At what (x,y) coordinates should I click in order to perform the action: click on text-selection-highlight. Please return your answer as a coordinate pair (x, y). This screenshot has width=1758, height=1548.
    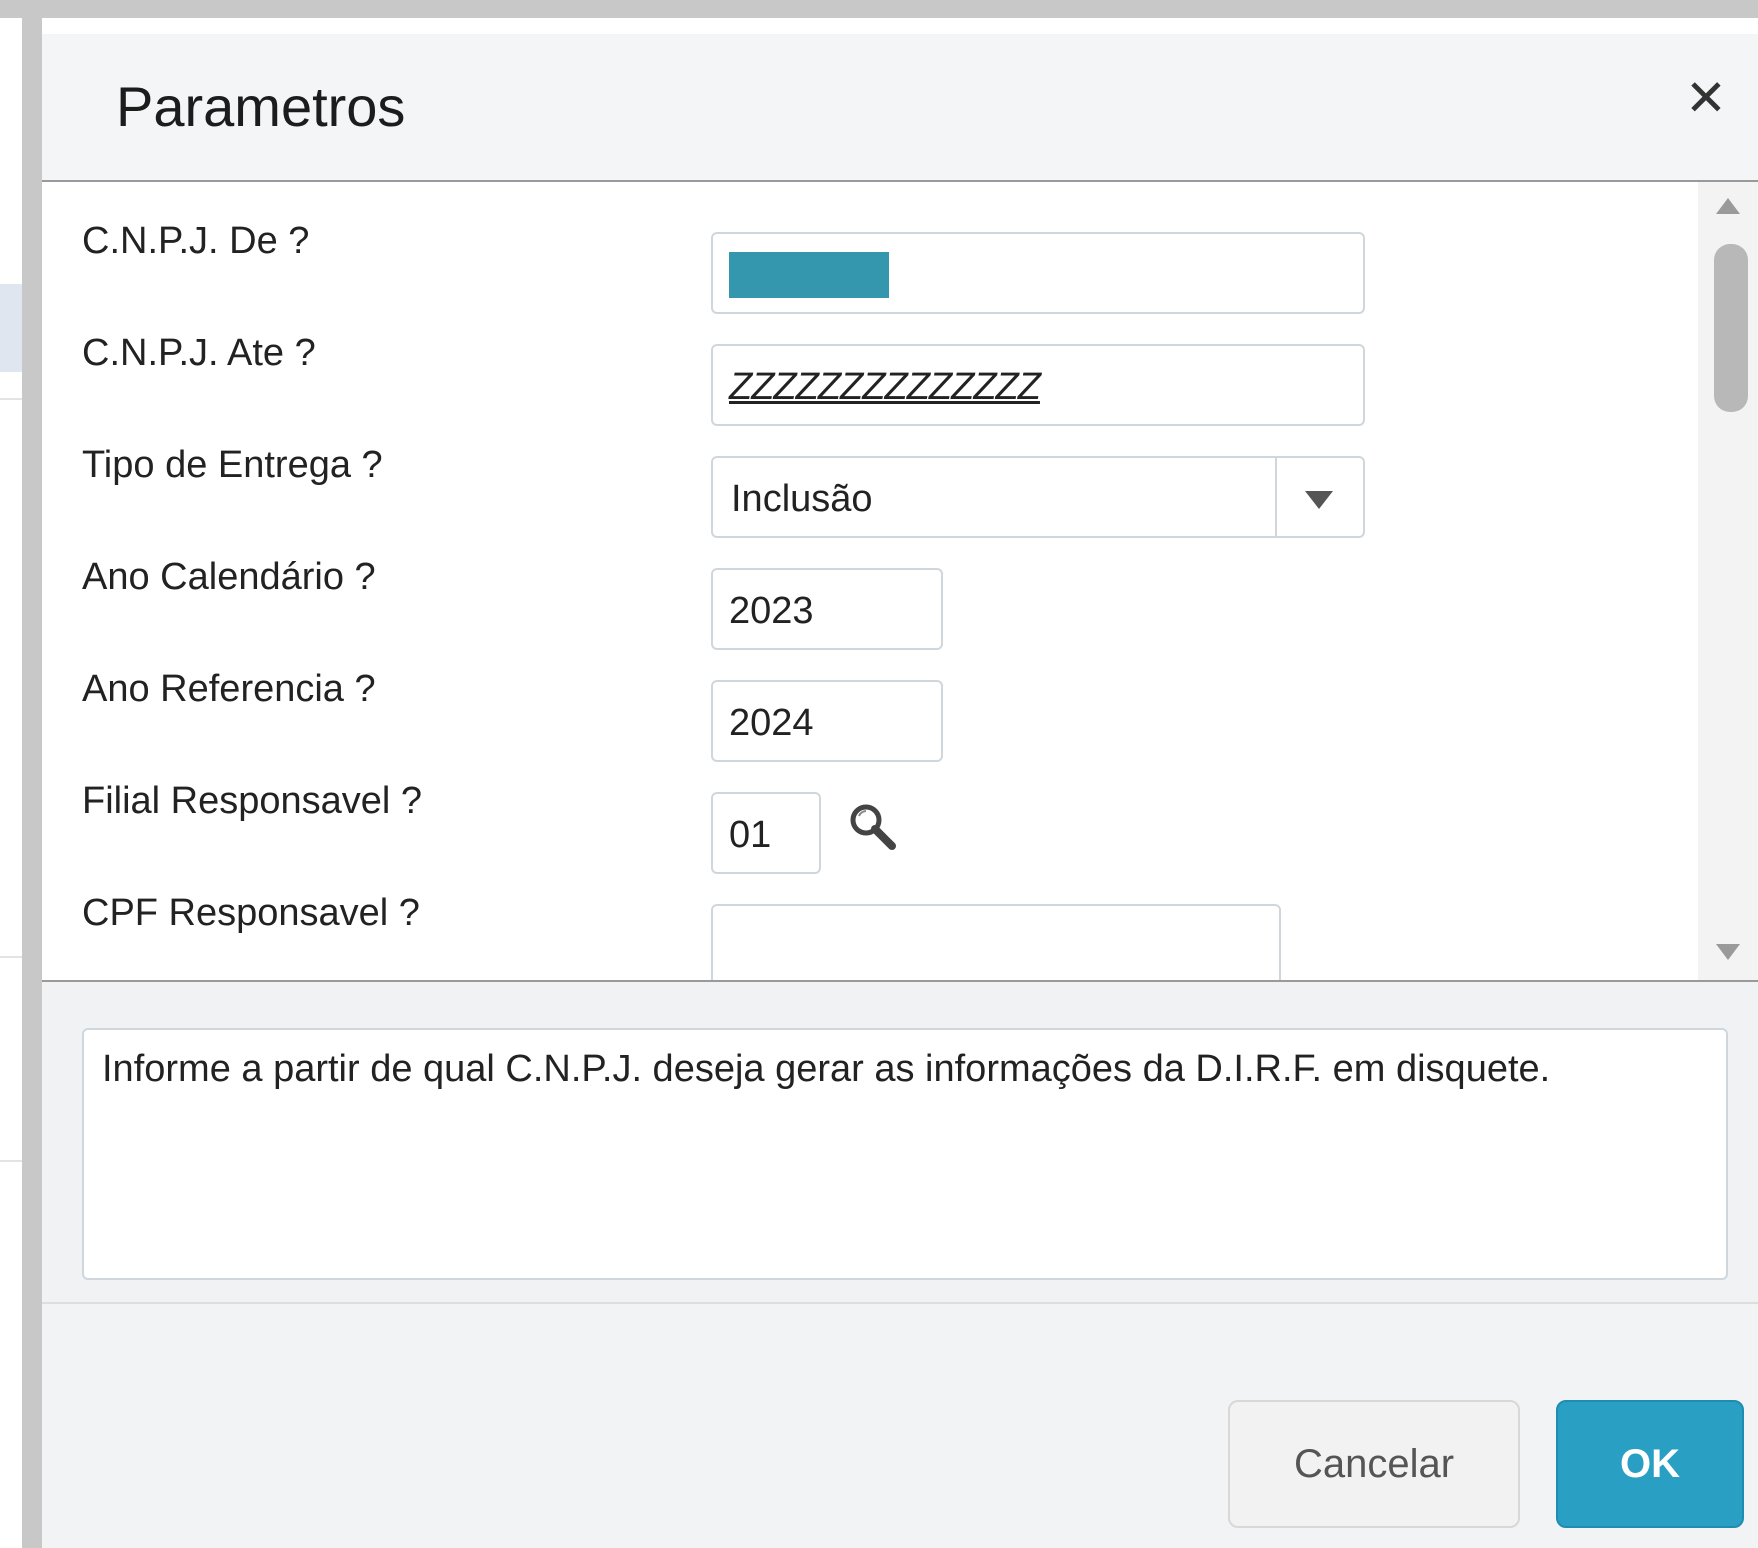
    Looking at the image, I should click on (809, 275).